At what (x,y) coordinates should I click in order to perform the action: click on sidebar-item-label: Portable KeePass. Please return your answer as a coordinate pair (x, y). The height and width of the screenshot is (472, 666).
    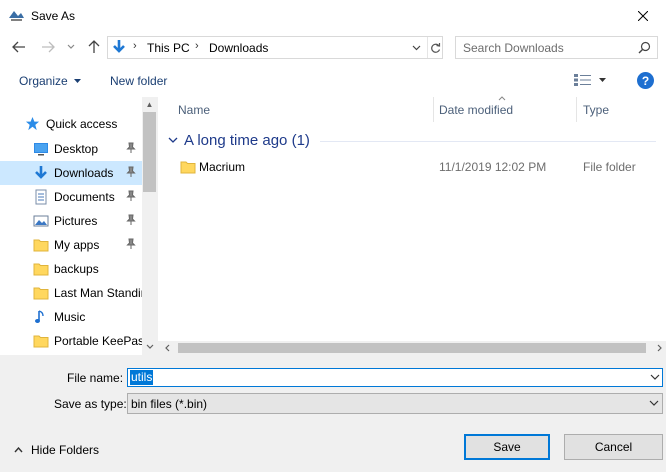
    Looking at the image, I should click on (98, 341).